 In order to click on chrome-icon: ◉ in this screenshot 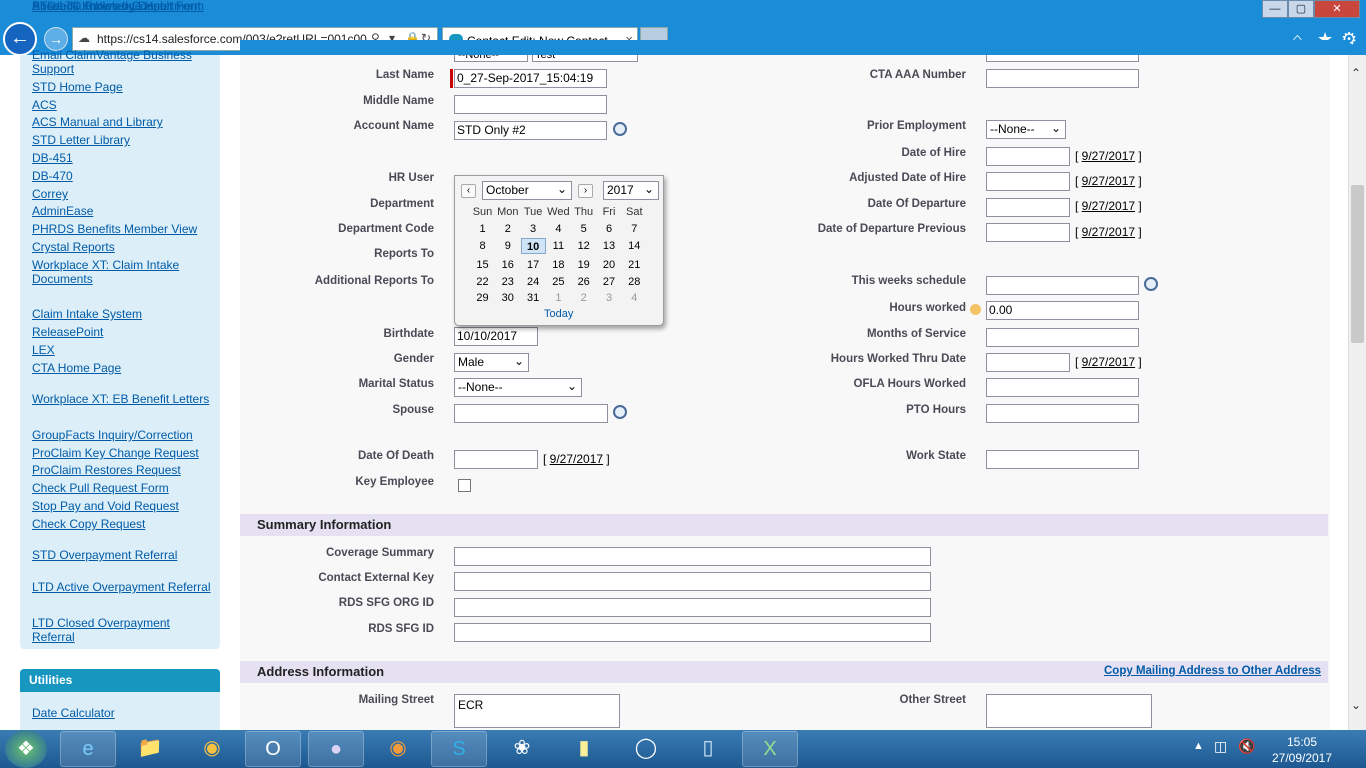, I will do `click(212, 749)`.